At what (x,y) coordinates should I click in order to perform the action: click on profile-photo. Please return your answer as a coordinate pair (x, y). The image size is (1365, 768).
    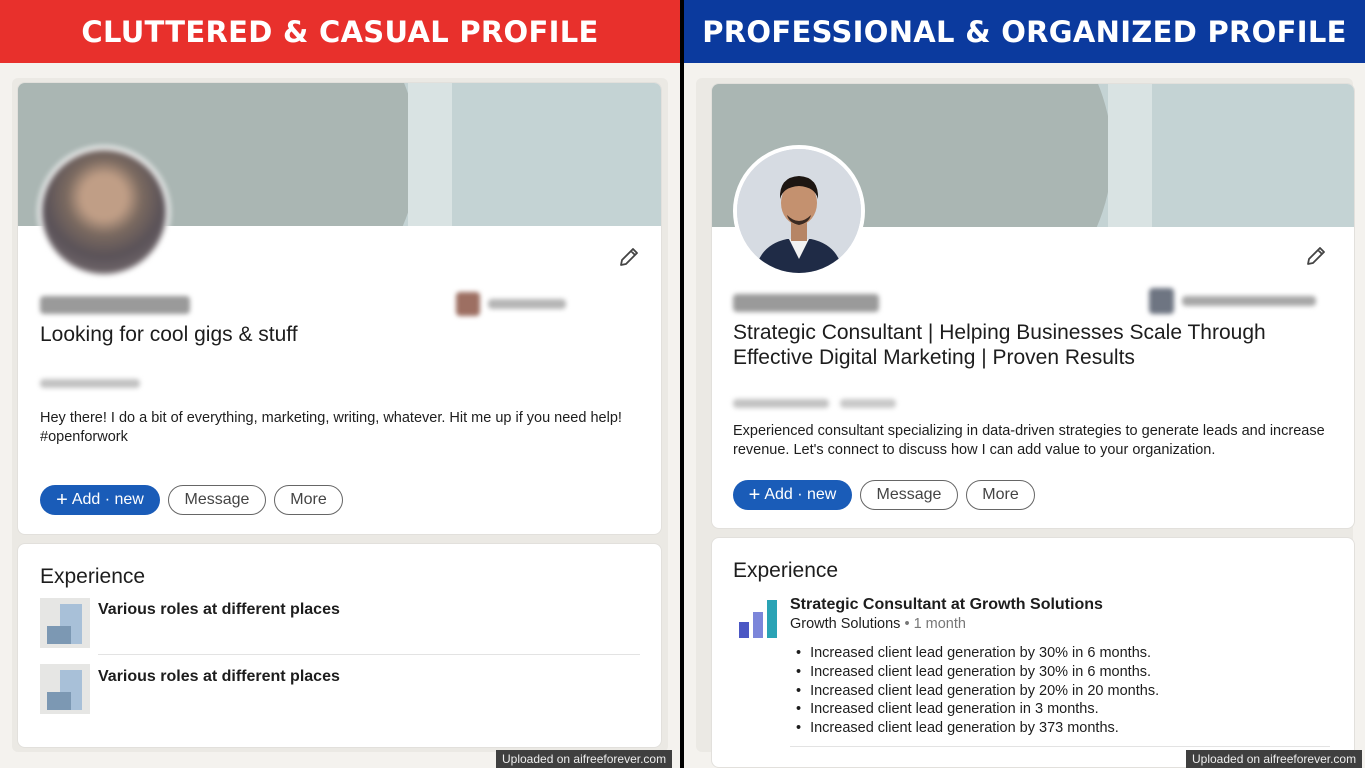
    Looking at the image, I should click on (799, 211).